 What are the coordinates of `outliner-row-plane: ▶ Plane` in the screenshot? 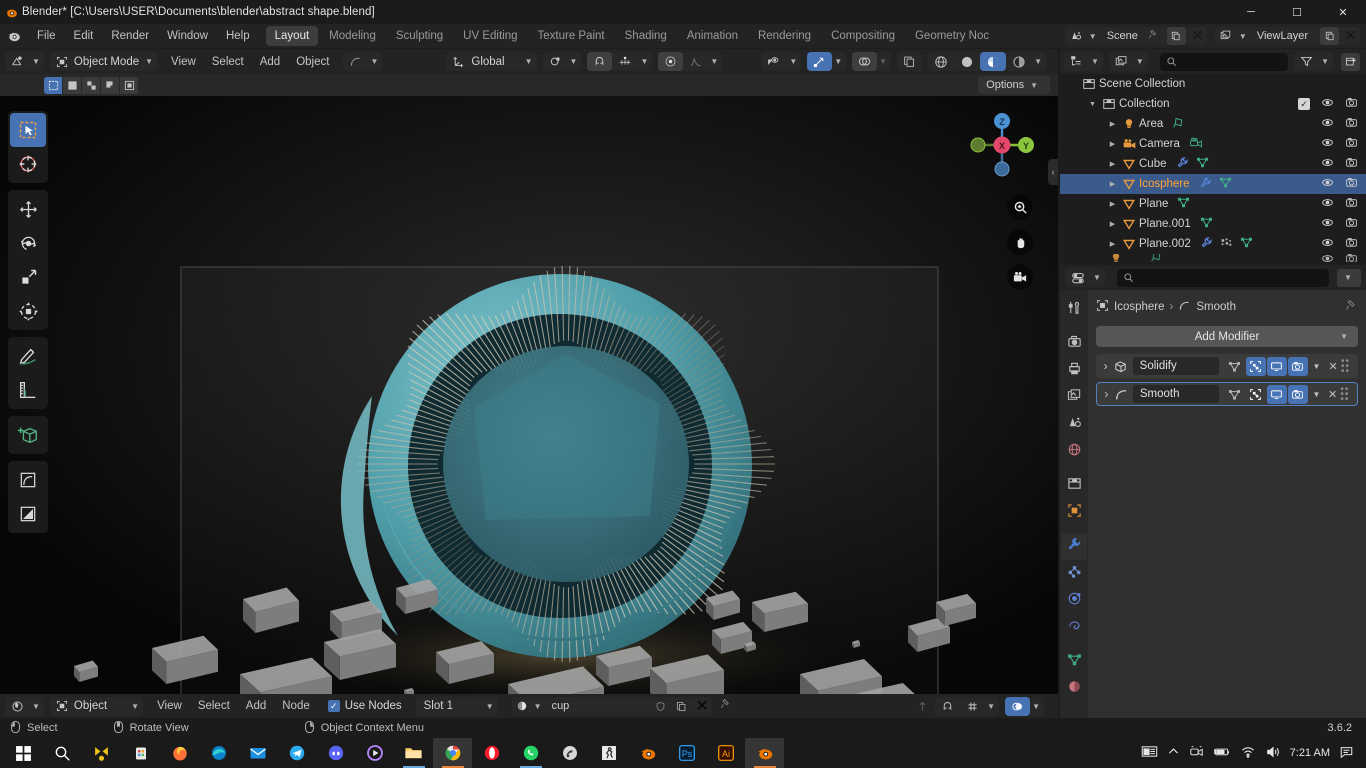 It's located at (1213, 204).